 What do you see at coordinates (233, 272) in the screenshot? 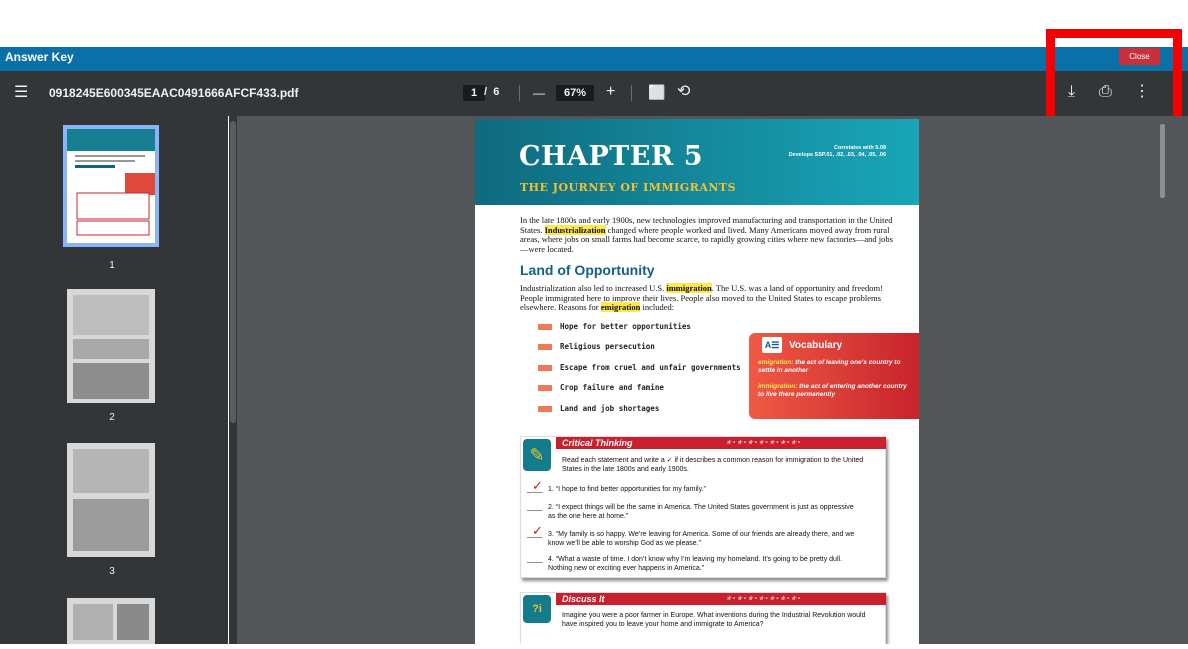
I see `sidebar-scroll-thumb` at bounding box center [233, 272].